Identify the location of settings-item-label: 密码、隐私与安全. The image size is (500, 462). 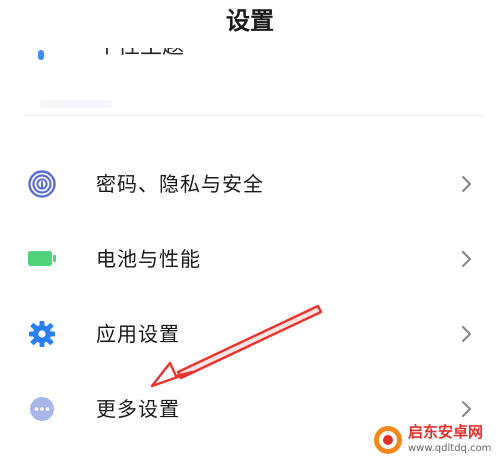
(180, 184).